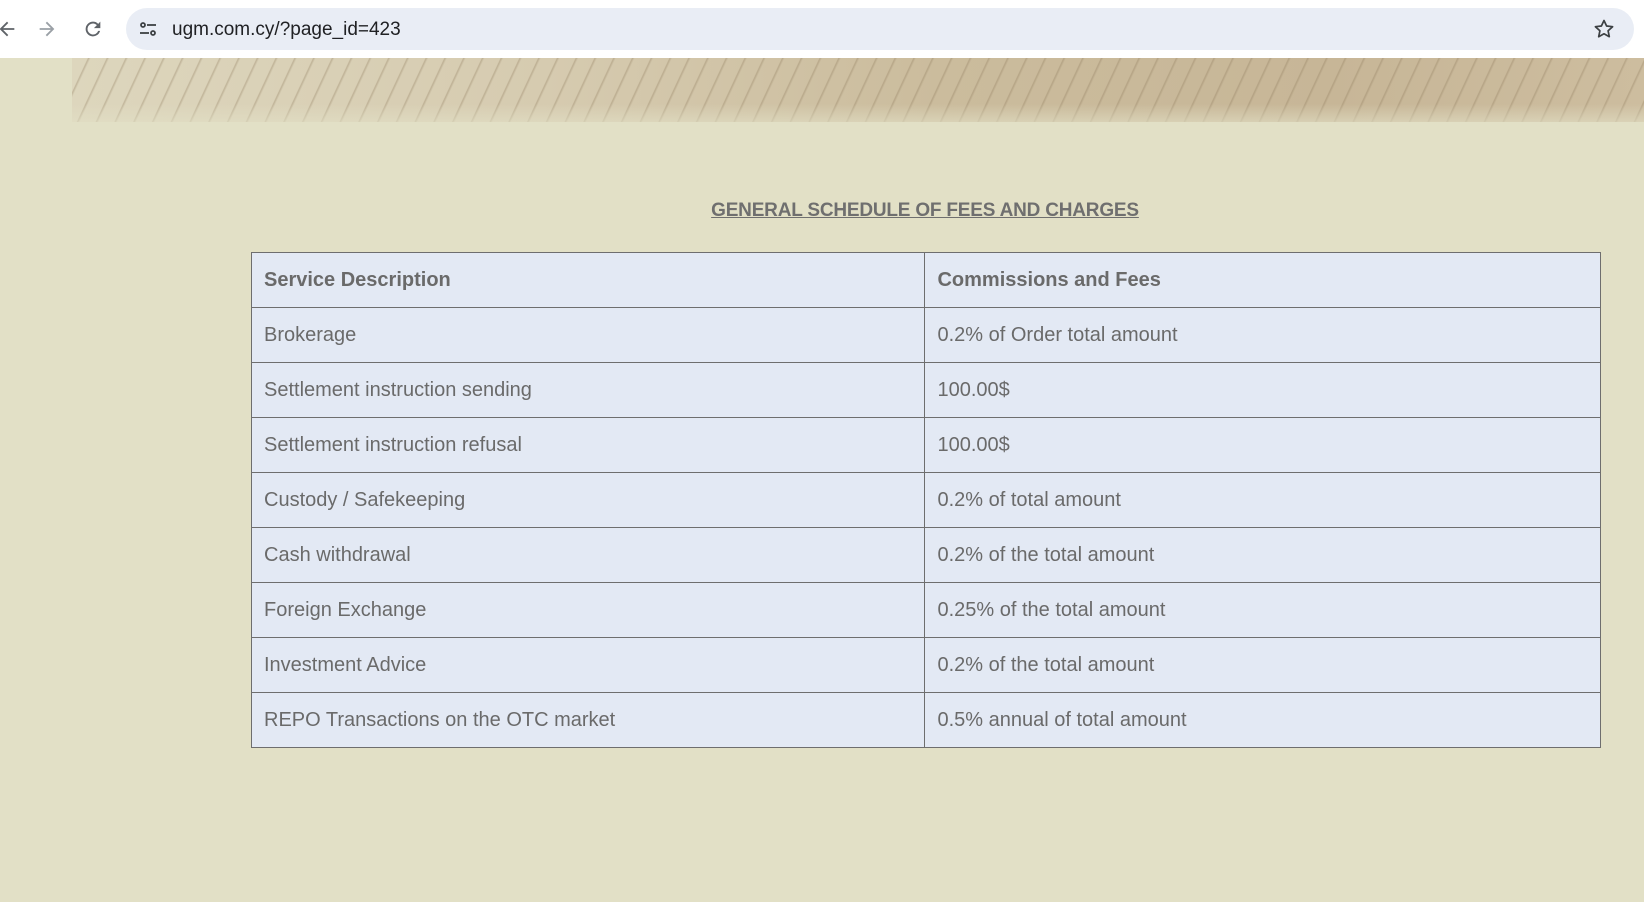 The image size is (1644, 902). I want to click on fee-cell: 0.5% annual of total amount, so click(1262, 720).